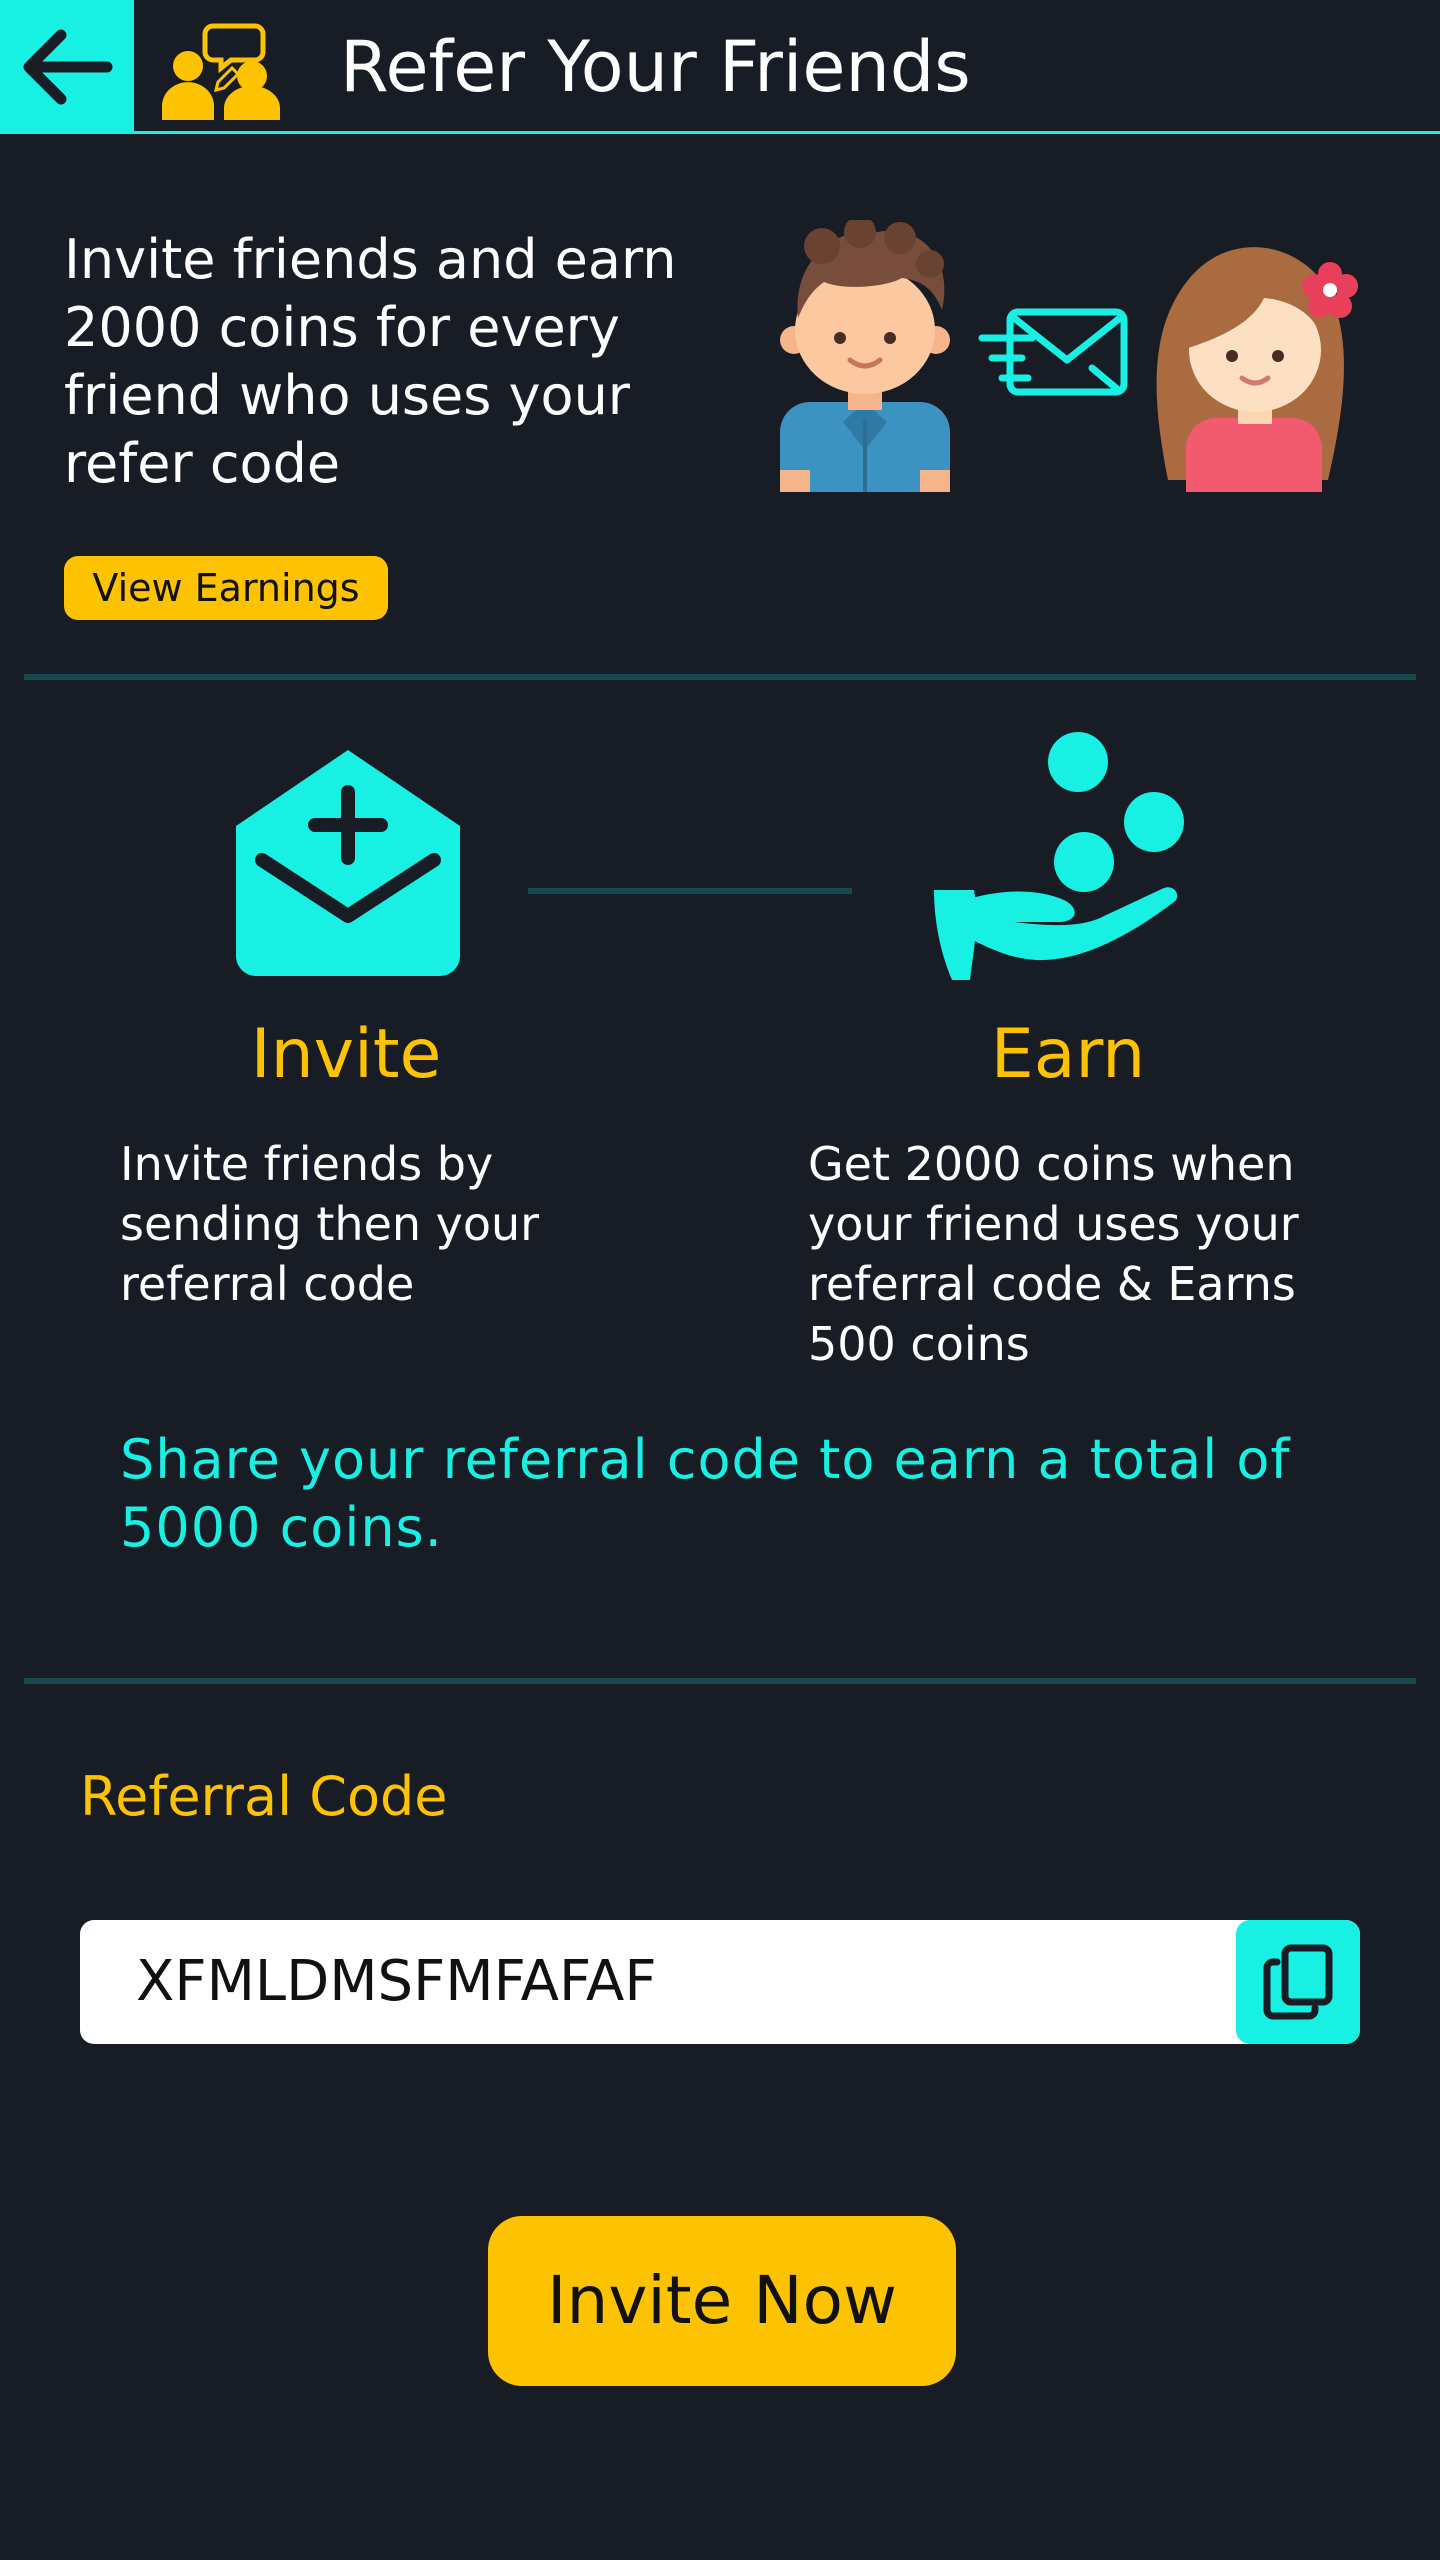 The width and height of the screenshot is (1440, 2560). I want to click on steps-connector, so click(690, 891).